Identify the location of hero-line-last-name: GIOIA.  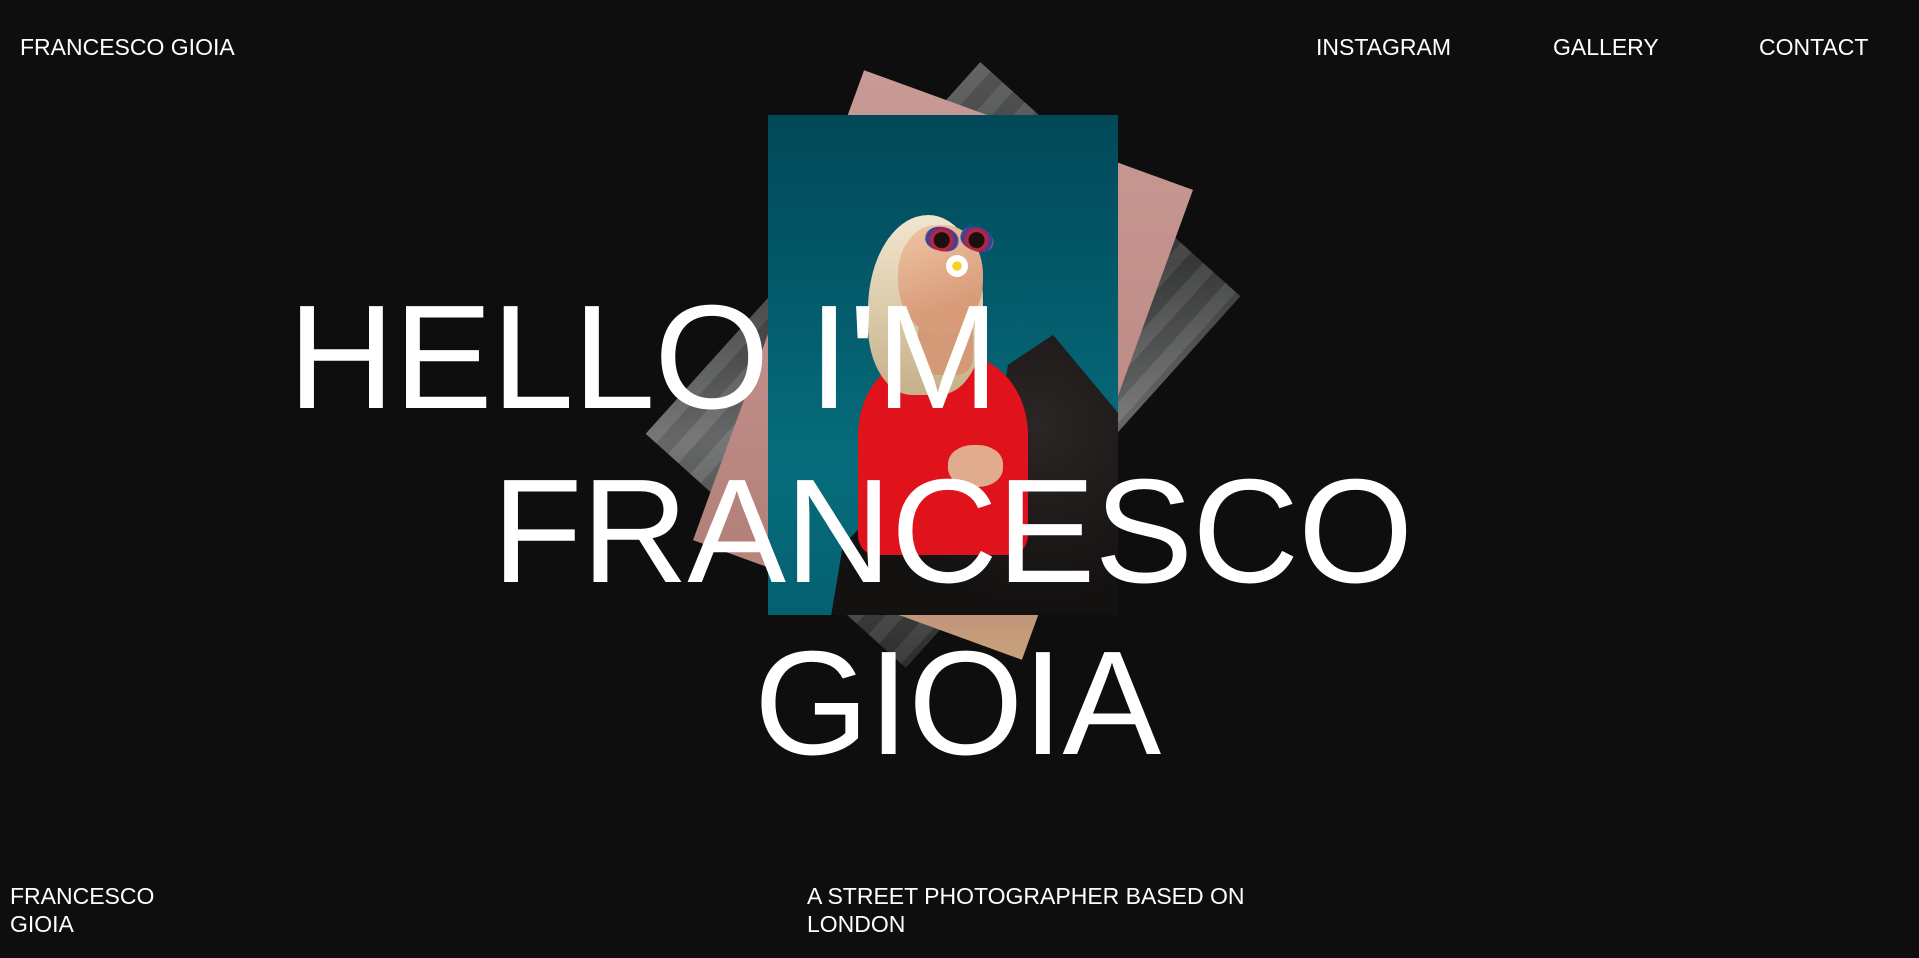
(957, 703).